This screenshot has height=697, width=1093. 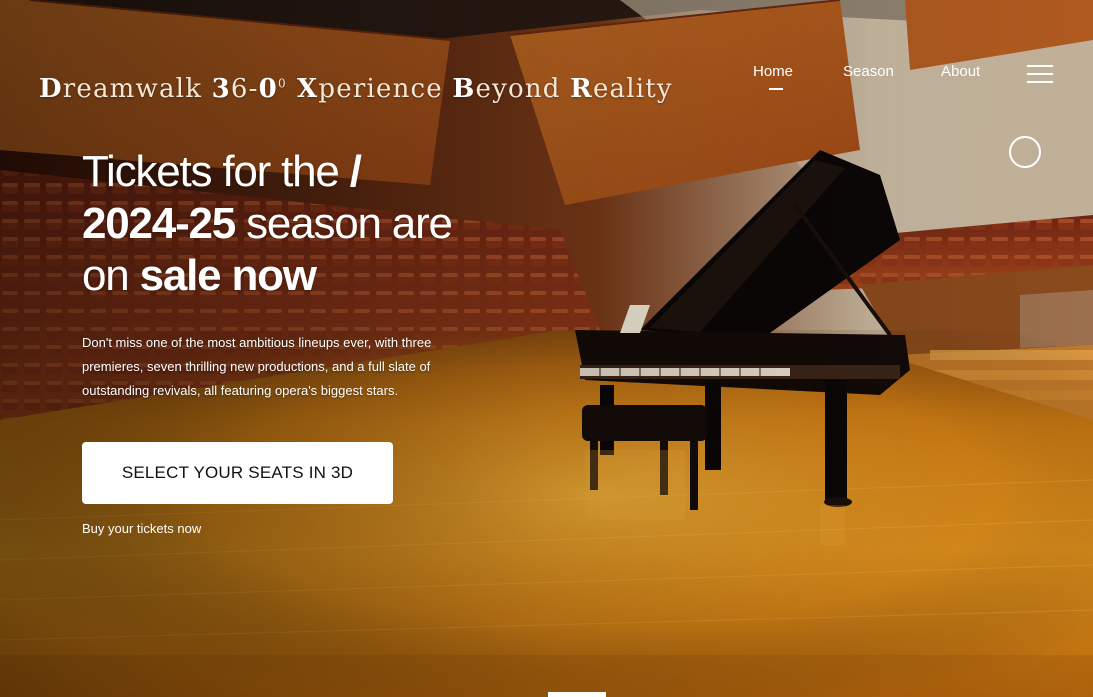 I want to click on hero-heading-line-3: on sale now, so click(x=312, y=276).